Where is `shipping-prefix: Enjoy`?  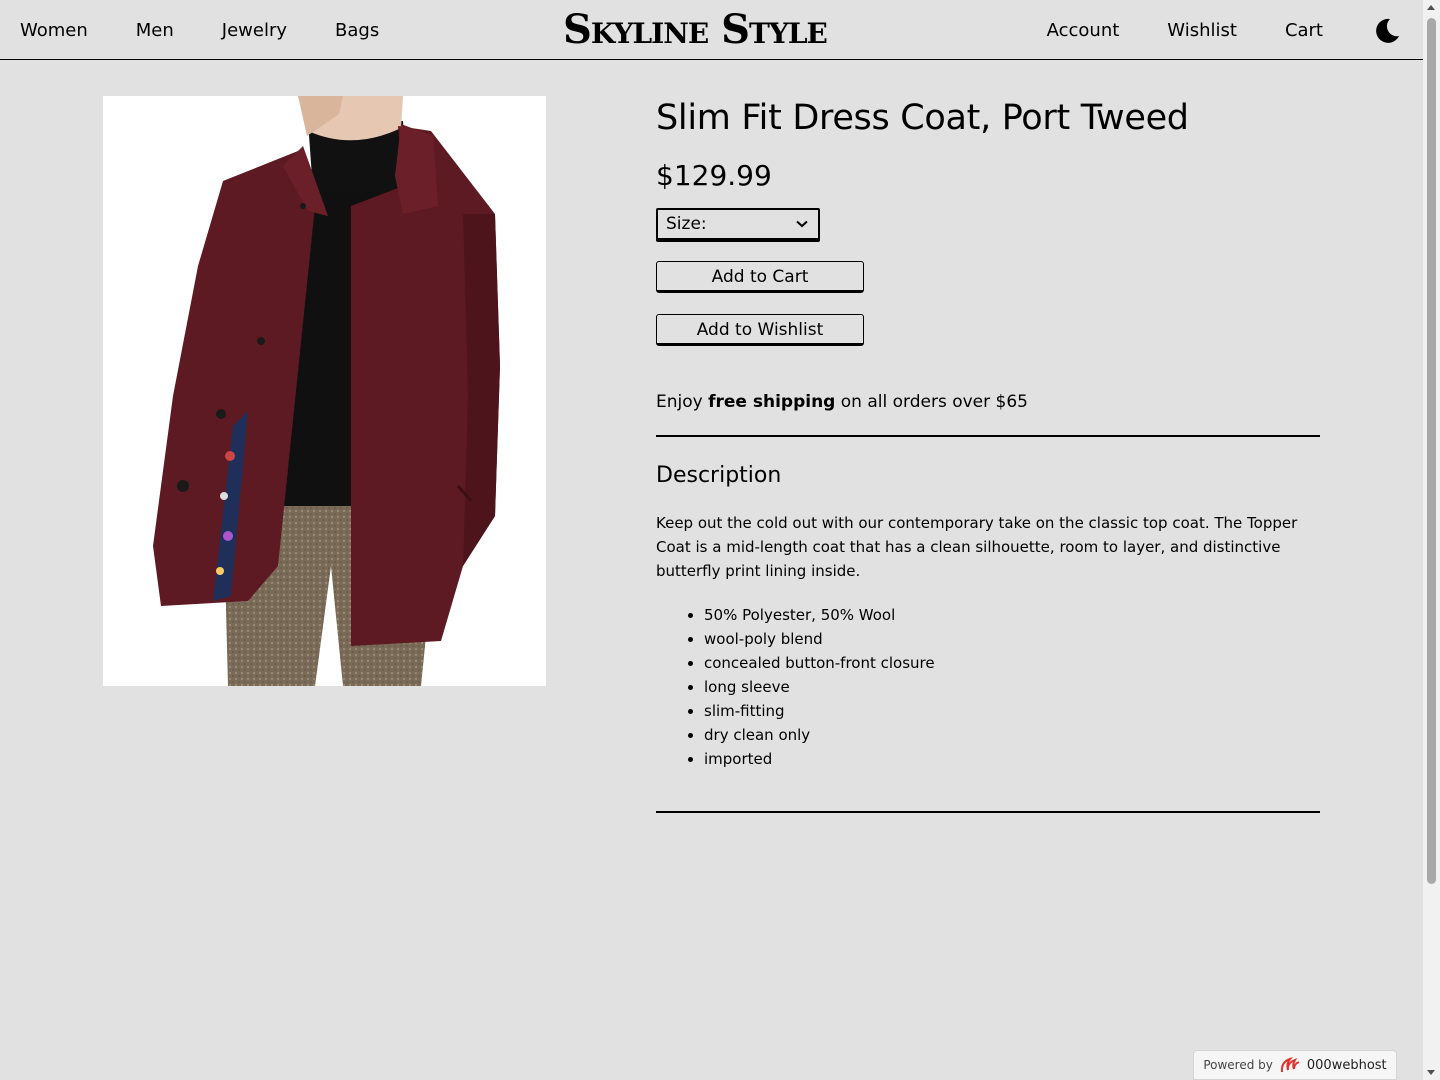
shipping-prefix: Enjoy is located at coordinates (679, 402).